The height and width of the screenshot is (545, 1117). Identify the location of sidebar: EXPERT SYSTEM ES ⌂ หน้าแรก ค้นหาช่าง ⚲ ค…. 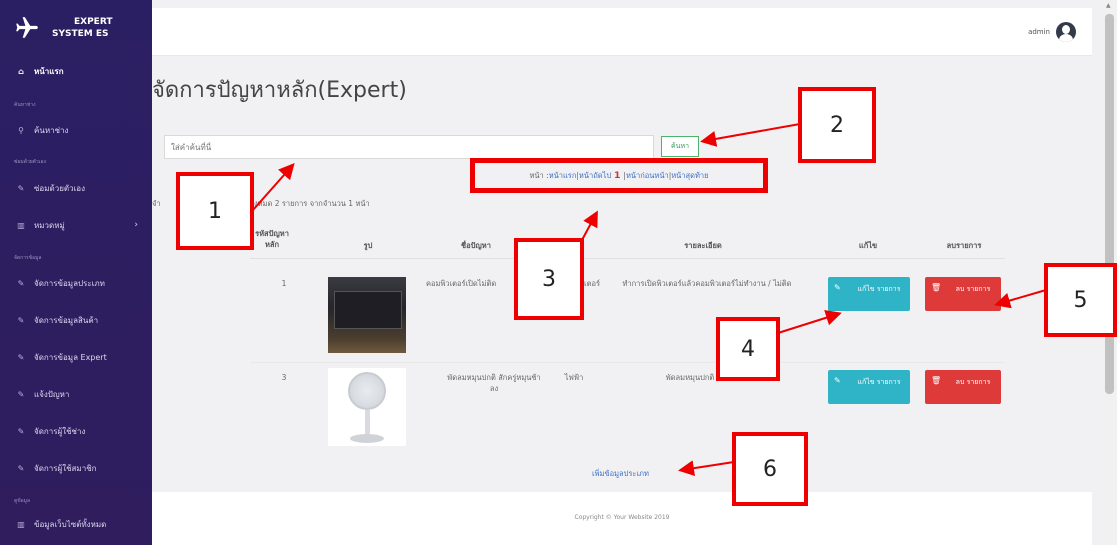
(76, 272).